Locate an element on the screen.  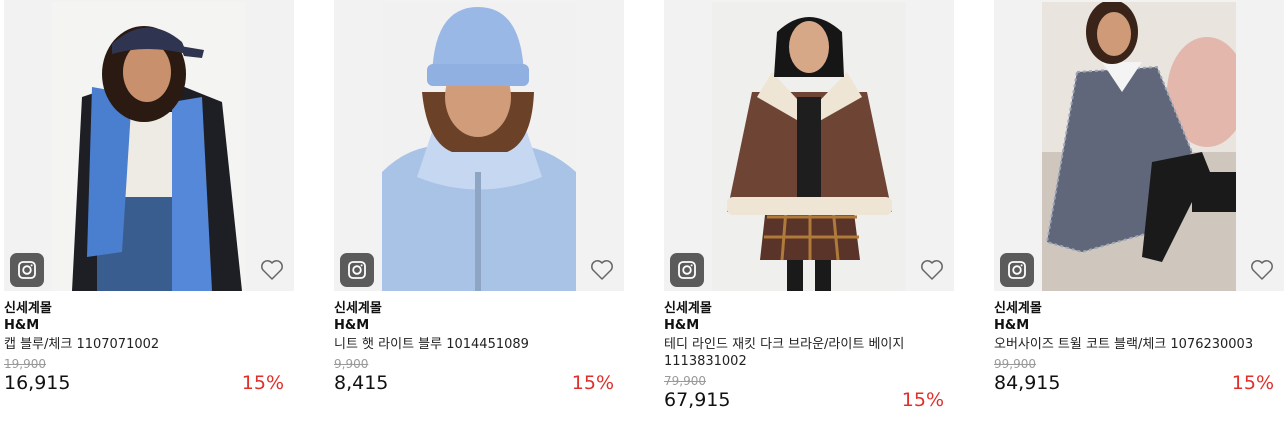
product-photo-knit-hat is located at coordinates (479, 146).